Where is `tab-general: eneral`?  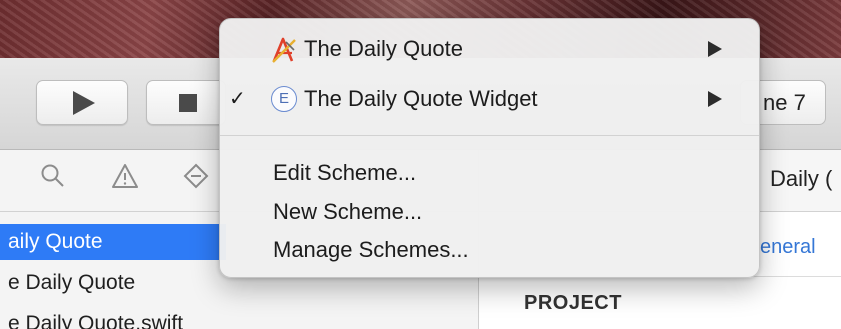
tab-general: eneral is located at coordinates (788, 247).